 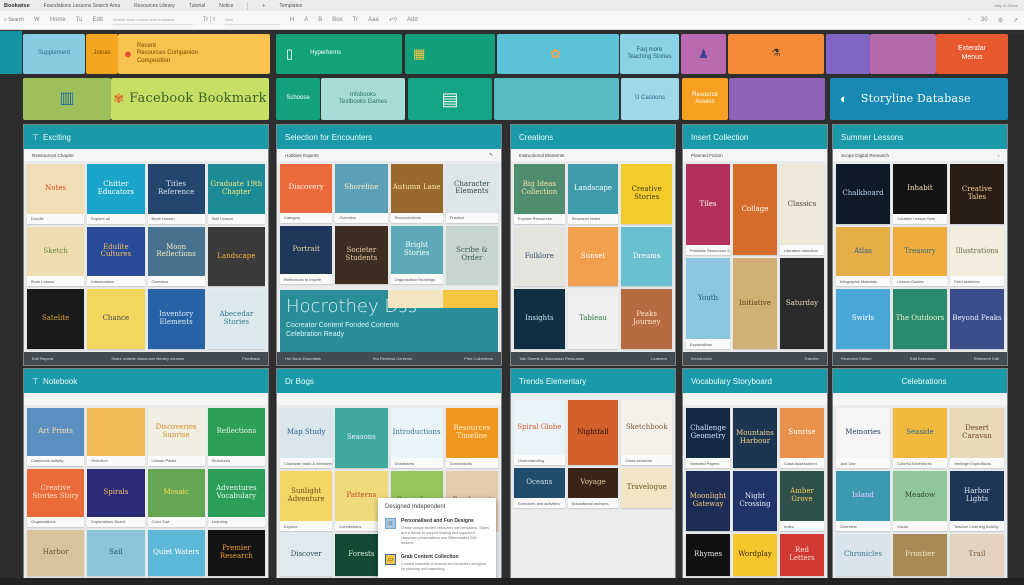 What do you see at coordinates (226, 6) in the screenshot?
I see `menu-item: Notice` at bounding box center [226, 6].